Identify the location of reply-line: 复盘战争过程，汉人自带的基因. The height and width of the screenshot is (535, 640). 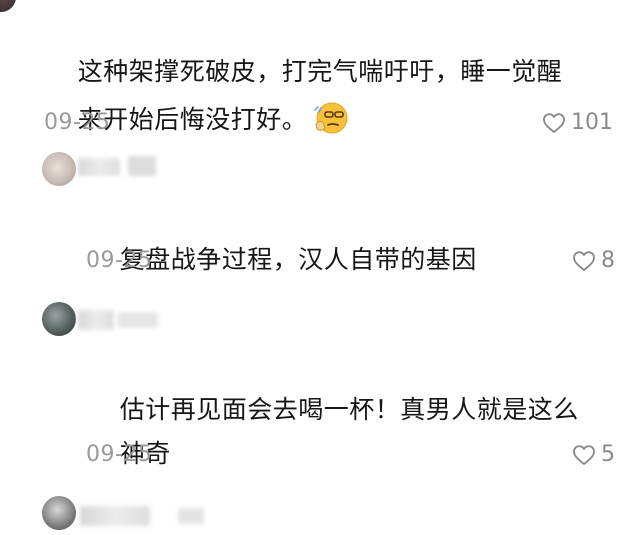
(298, 259).